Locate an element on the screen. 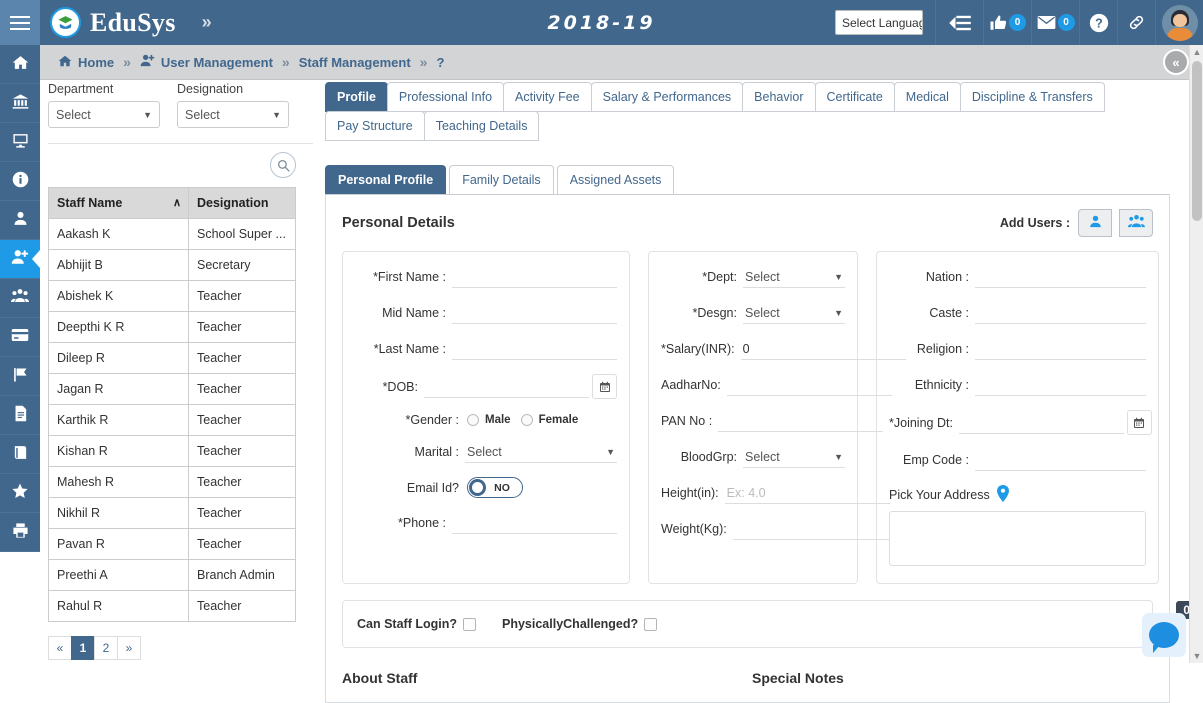  chat-widget-button is located at coordinates (1164, 635).